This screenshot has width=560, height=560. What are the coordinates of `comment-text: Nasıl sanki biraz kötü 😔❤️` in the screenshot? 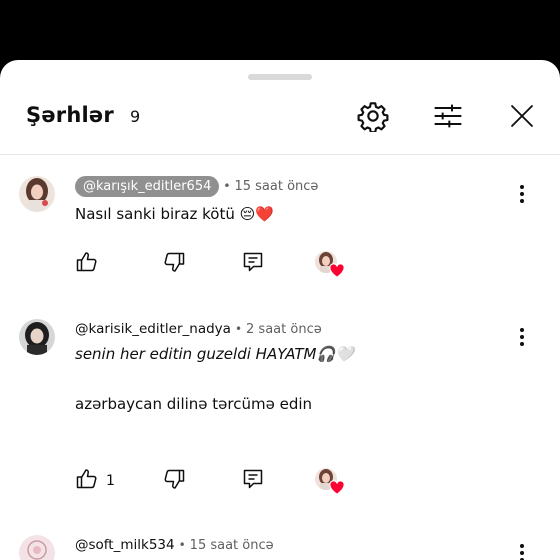 It's located at (174, 214).